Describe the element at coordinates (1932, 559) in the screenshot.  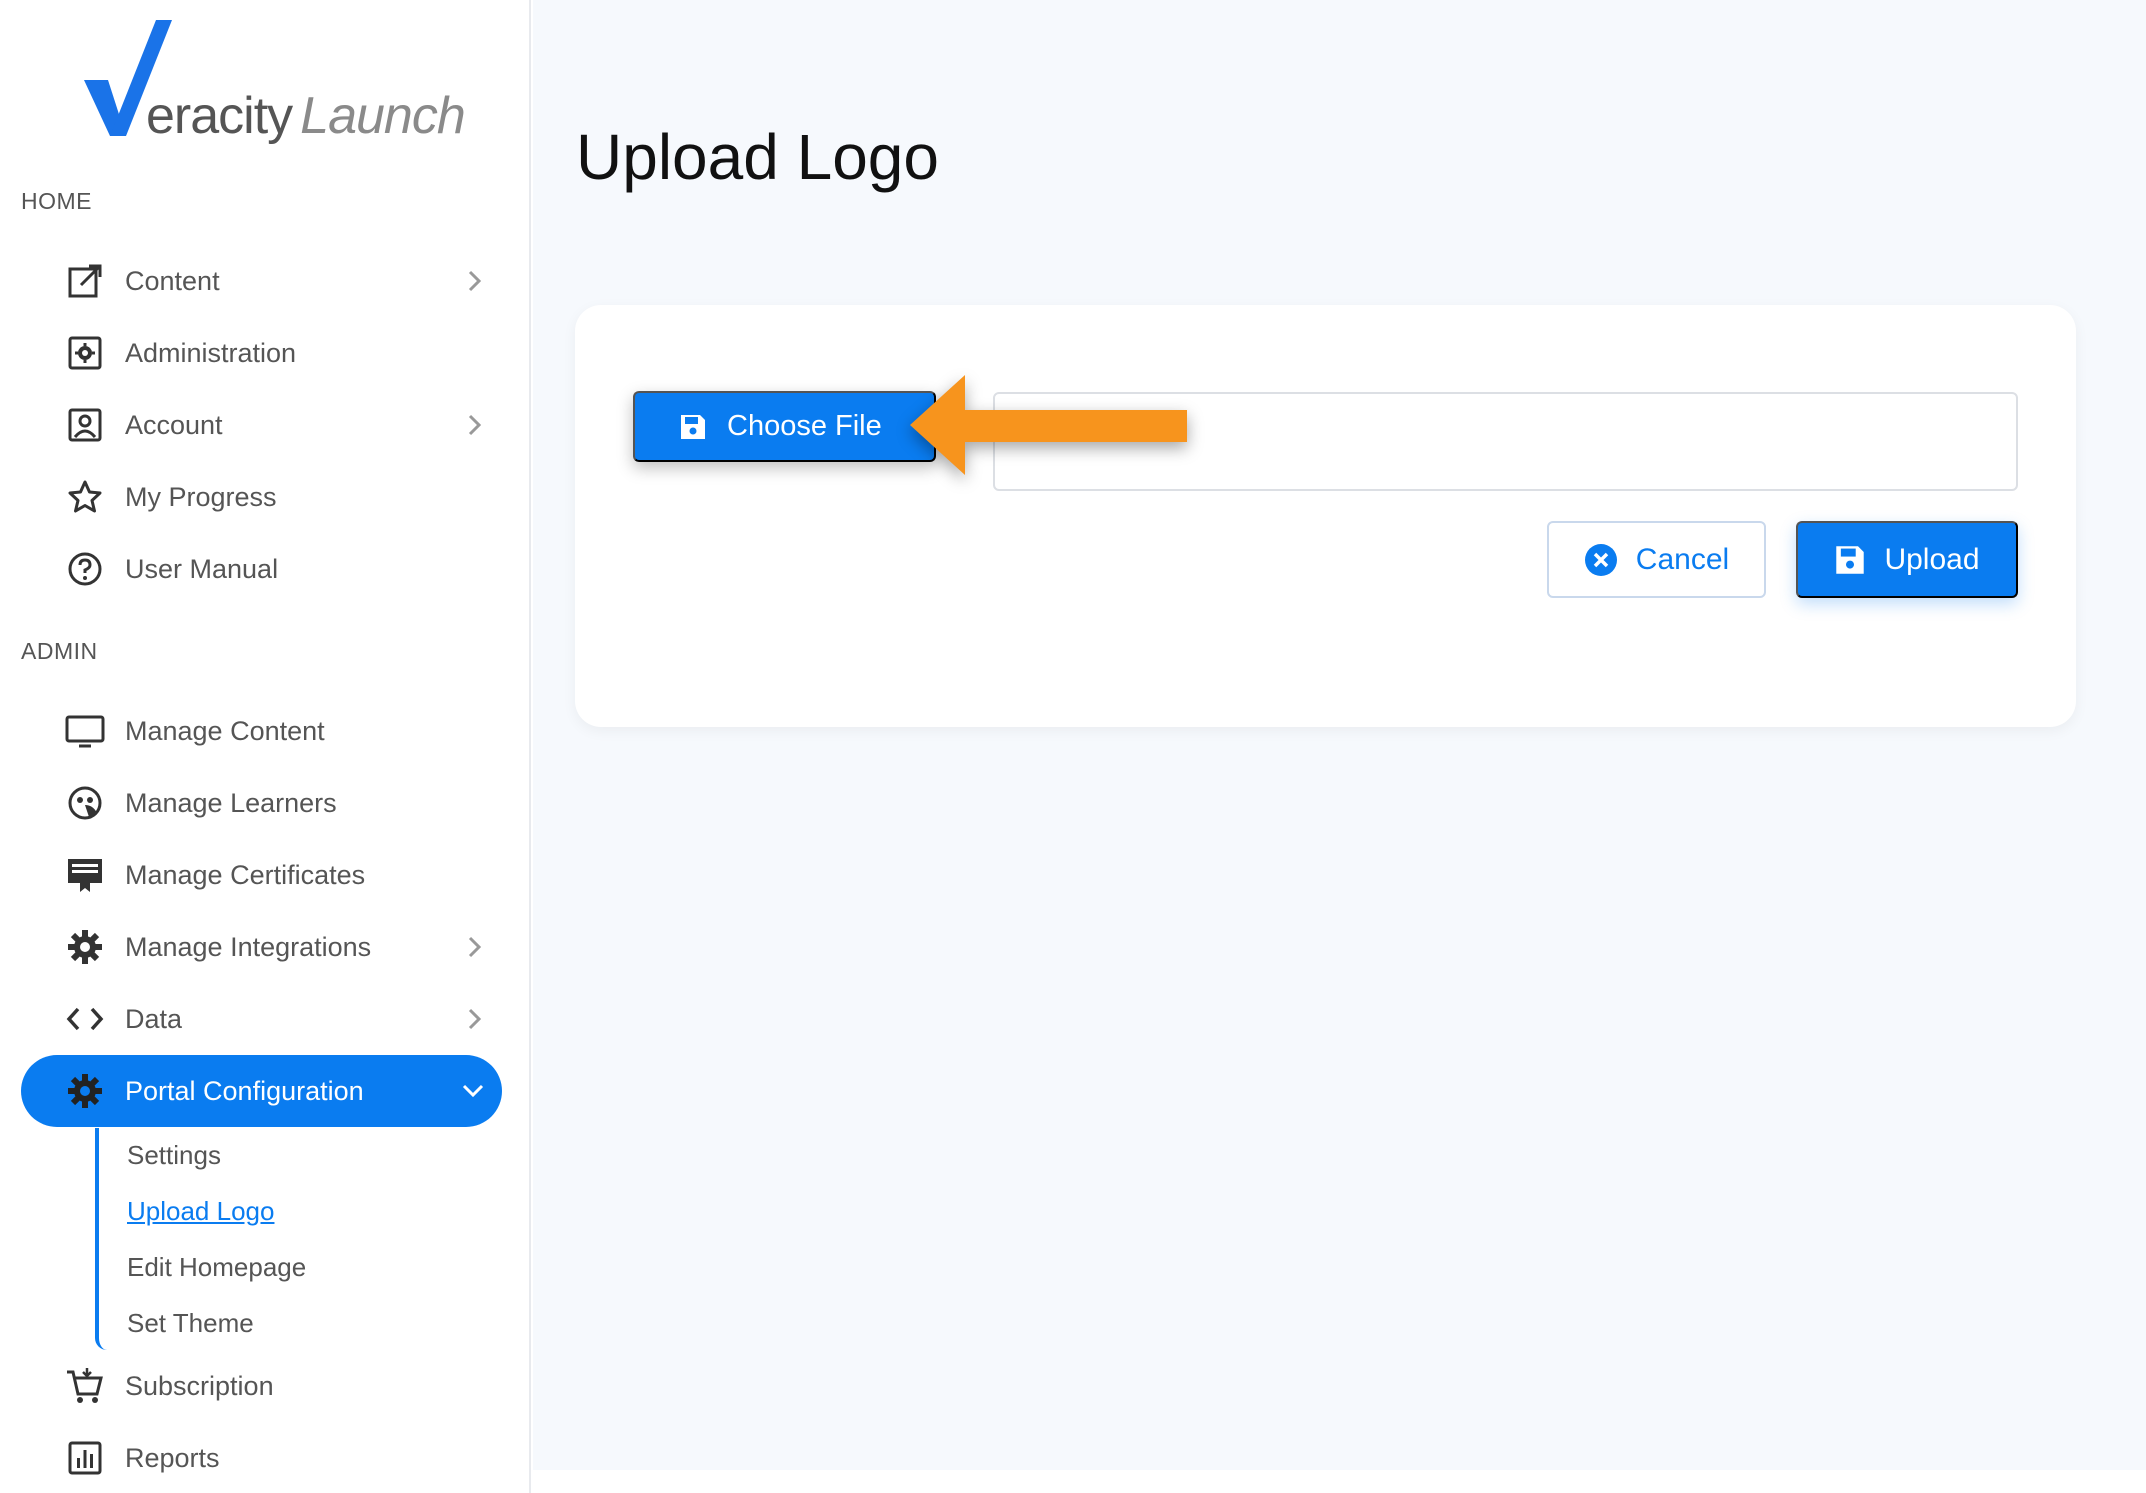
I see `upload-label: Upload` at that location.